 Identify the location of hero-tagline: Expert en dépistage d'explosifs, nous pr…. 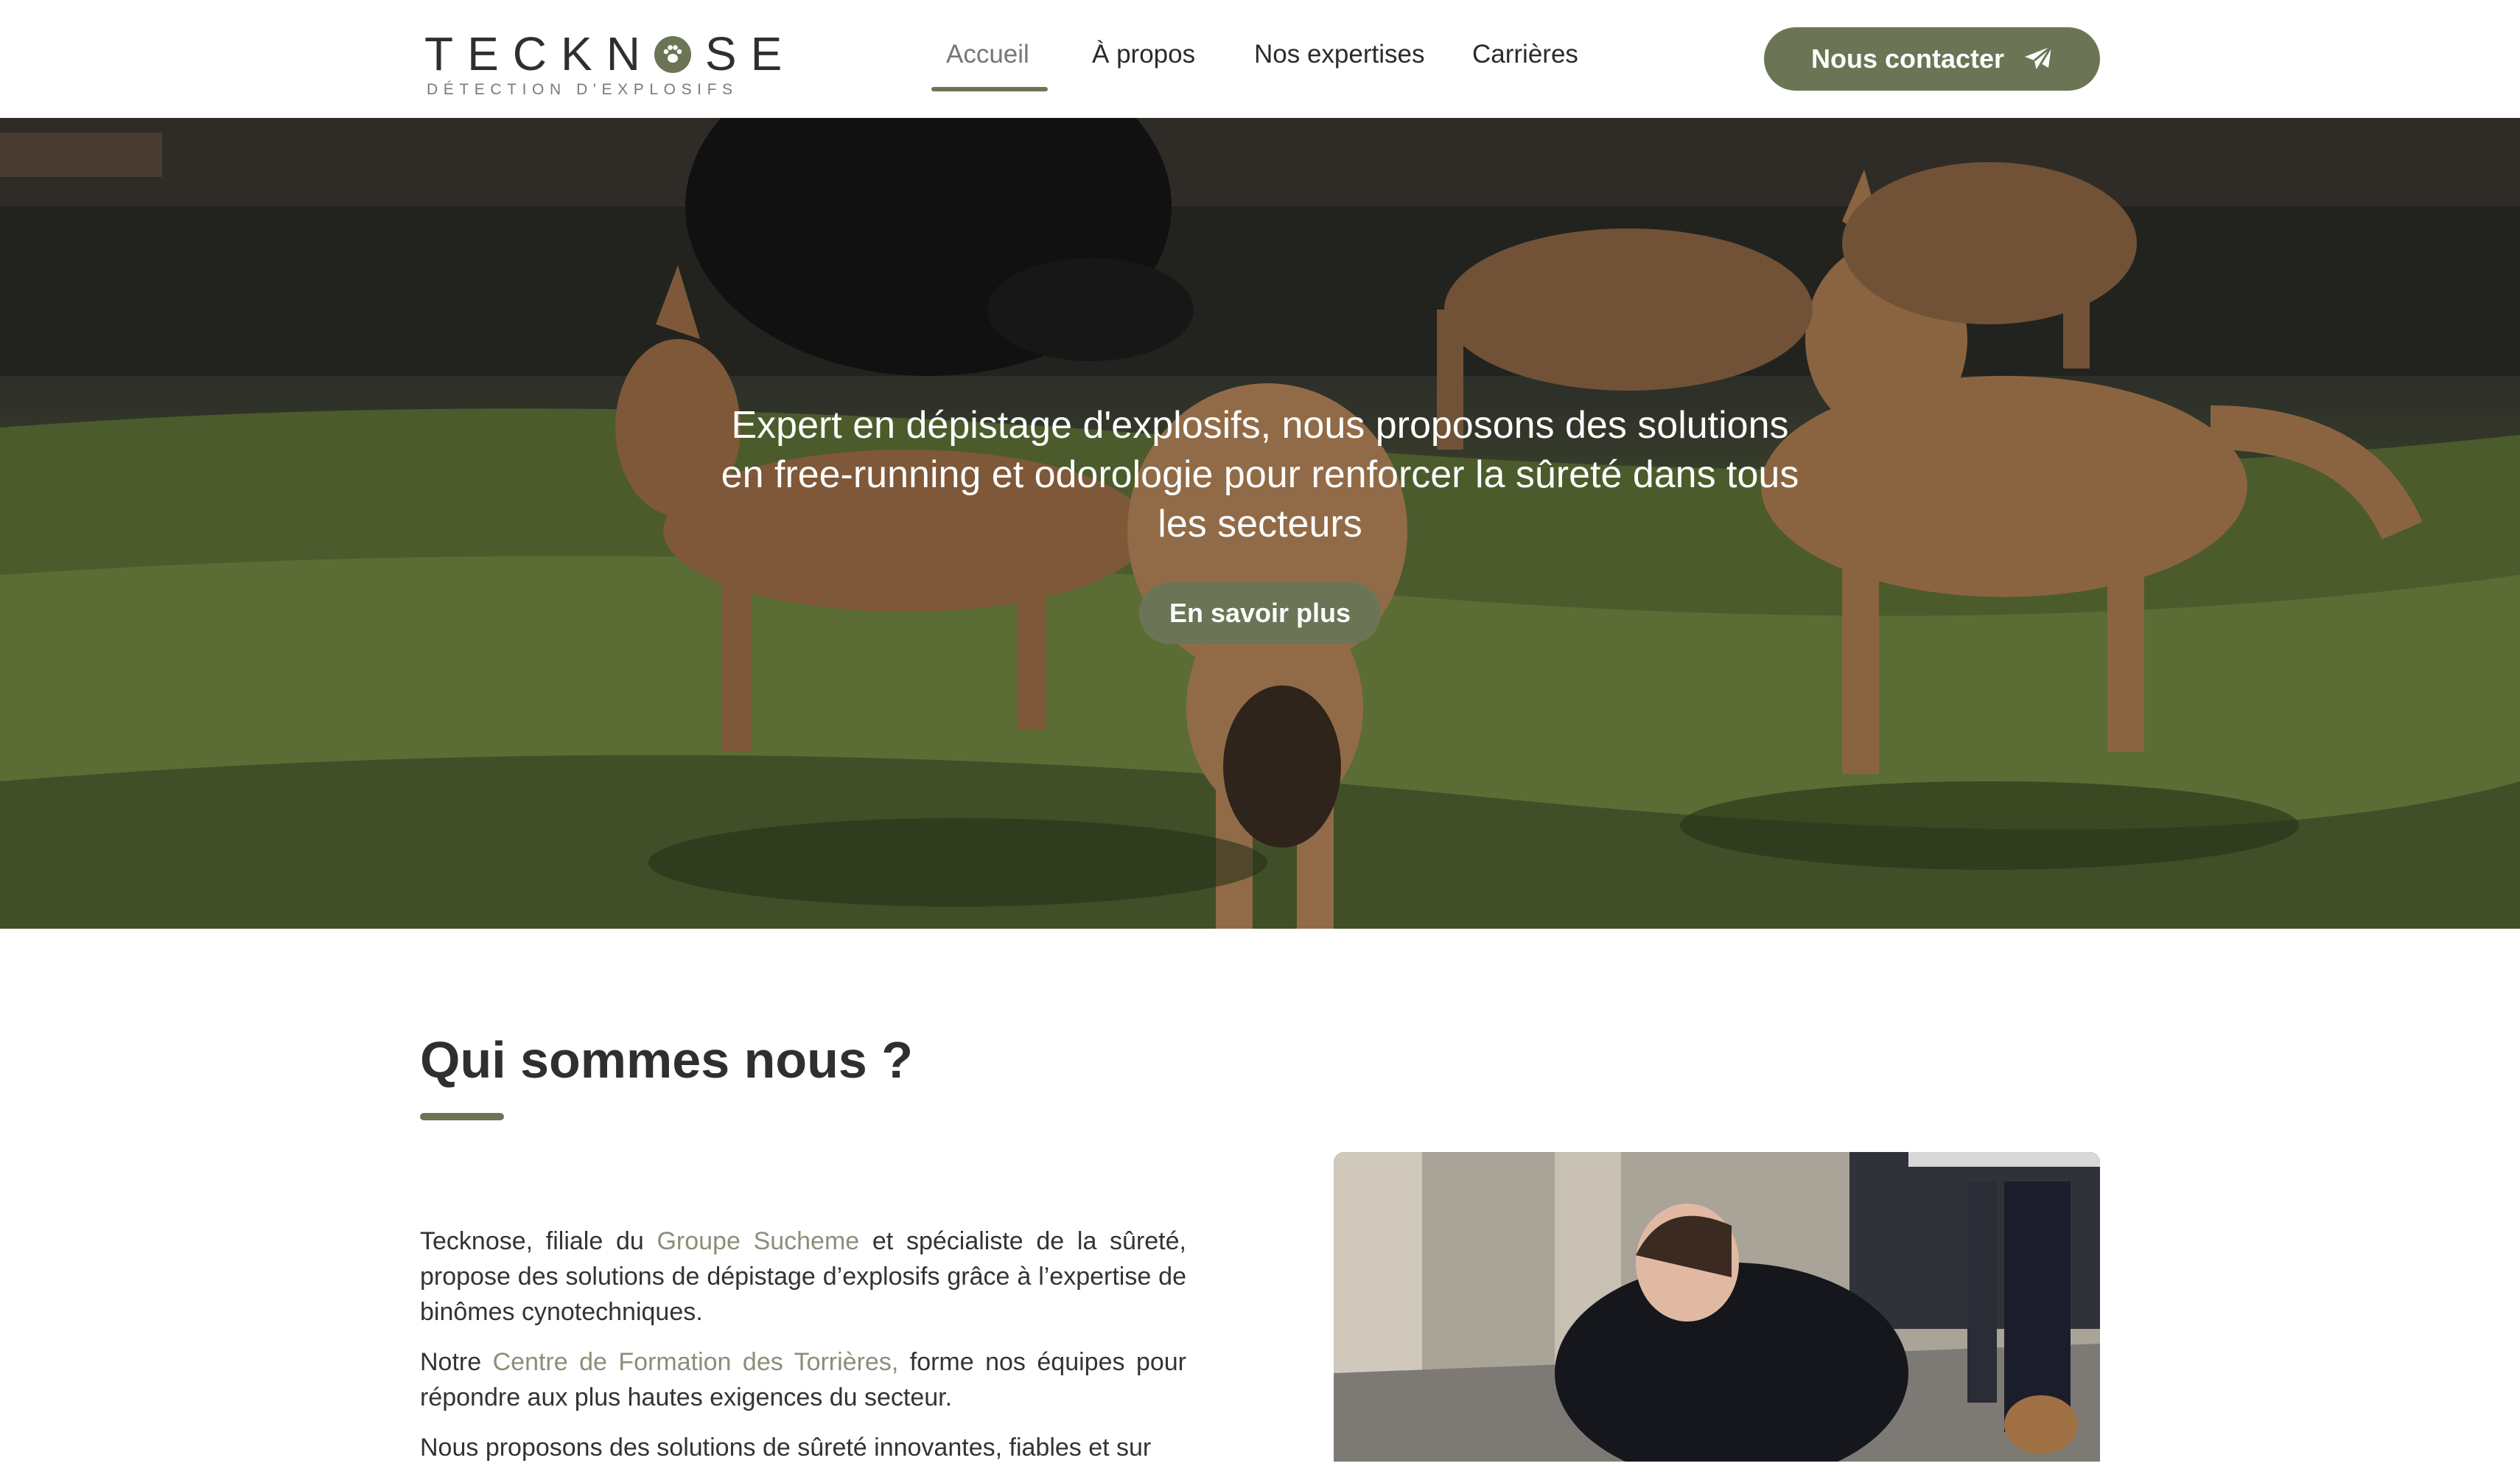
(1260, 474).